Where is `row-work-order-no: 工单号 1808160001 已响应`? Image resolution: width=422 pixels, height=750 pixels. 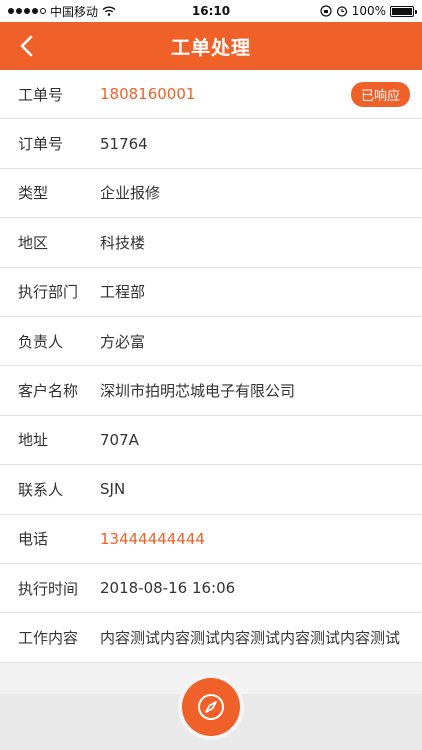
row-work-order-no: 工单号 1808160001 已响应 is located at coordinates (211, 95).